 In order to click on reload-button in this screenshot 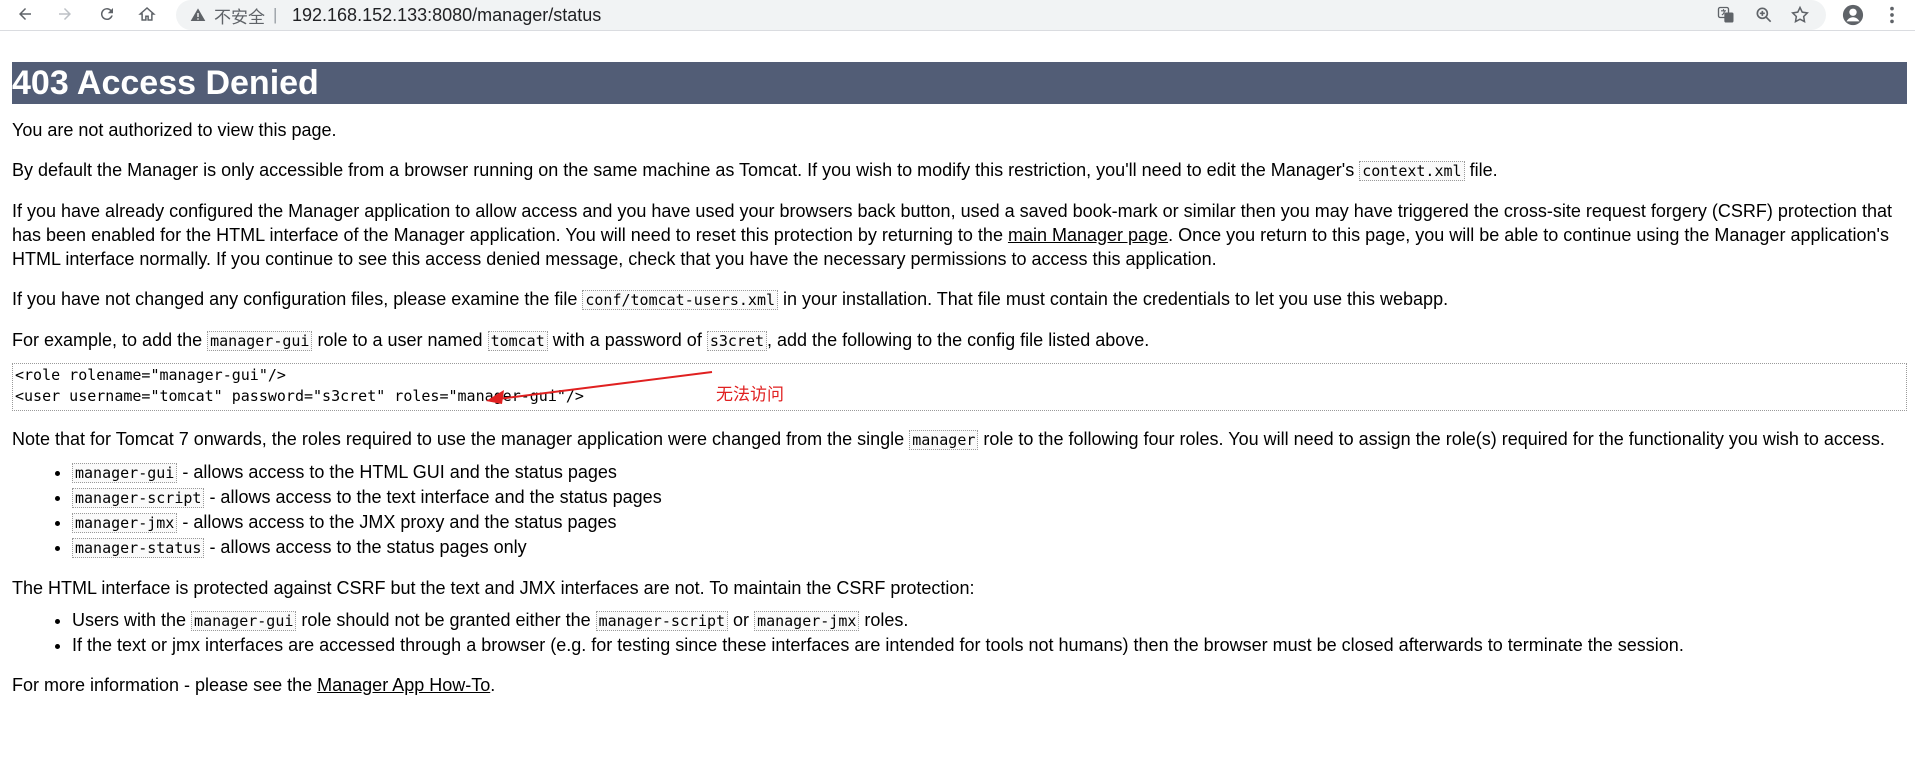, I will do `click(107, 14)`.